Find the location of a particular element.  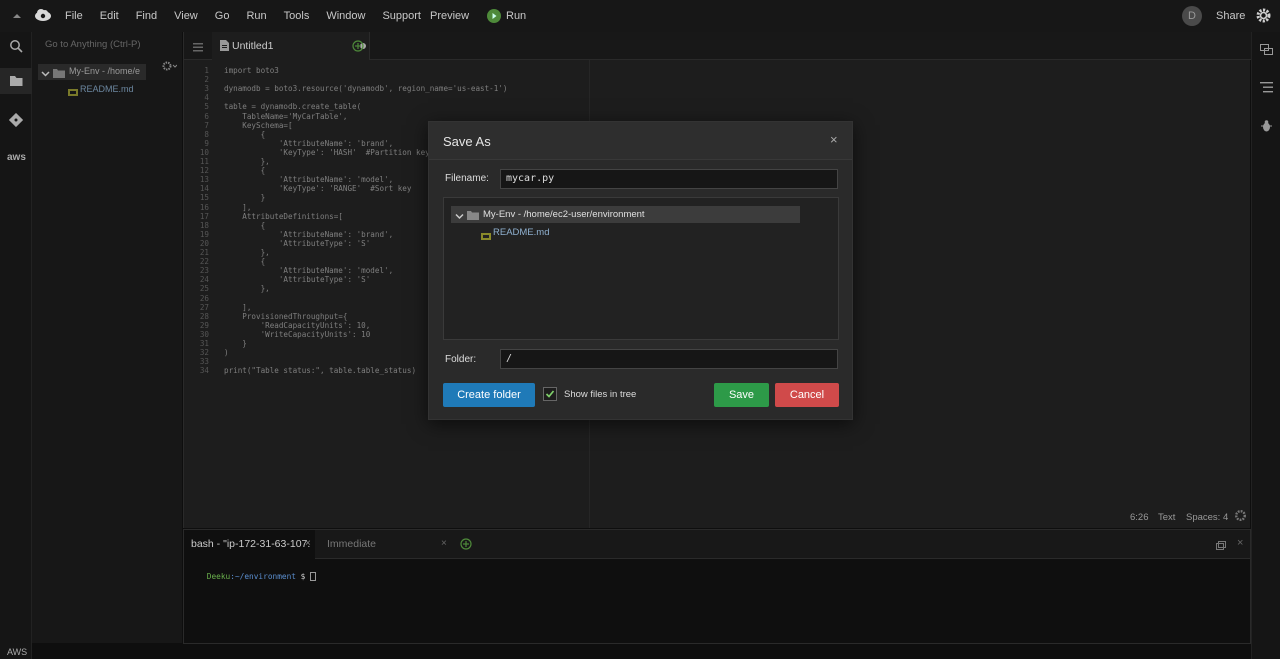

show-files-label: Show files in tree is located at coordinates (600, 394).